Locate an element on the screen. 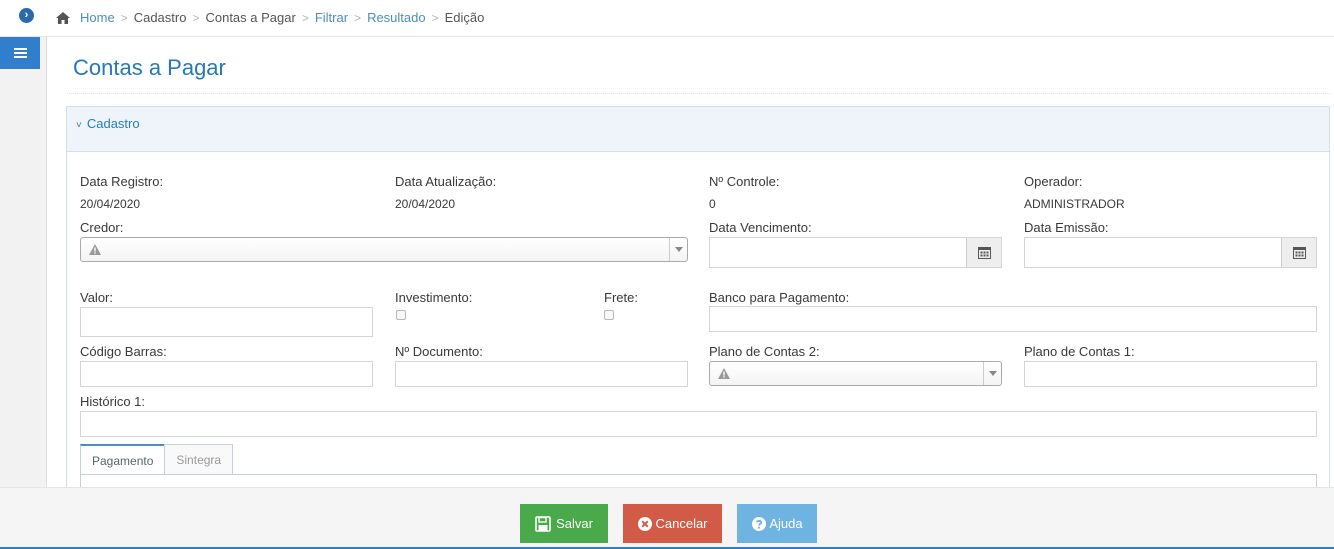 This screenshot has width=1334, height=549. operador-field: Operador: ADMINISTRADOR is located at coordinates (1074, 192).